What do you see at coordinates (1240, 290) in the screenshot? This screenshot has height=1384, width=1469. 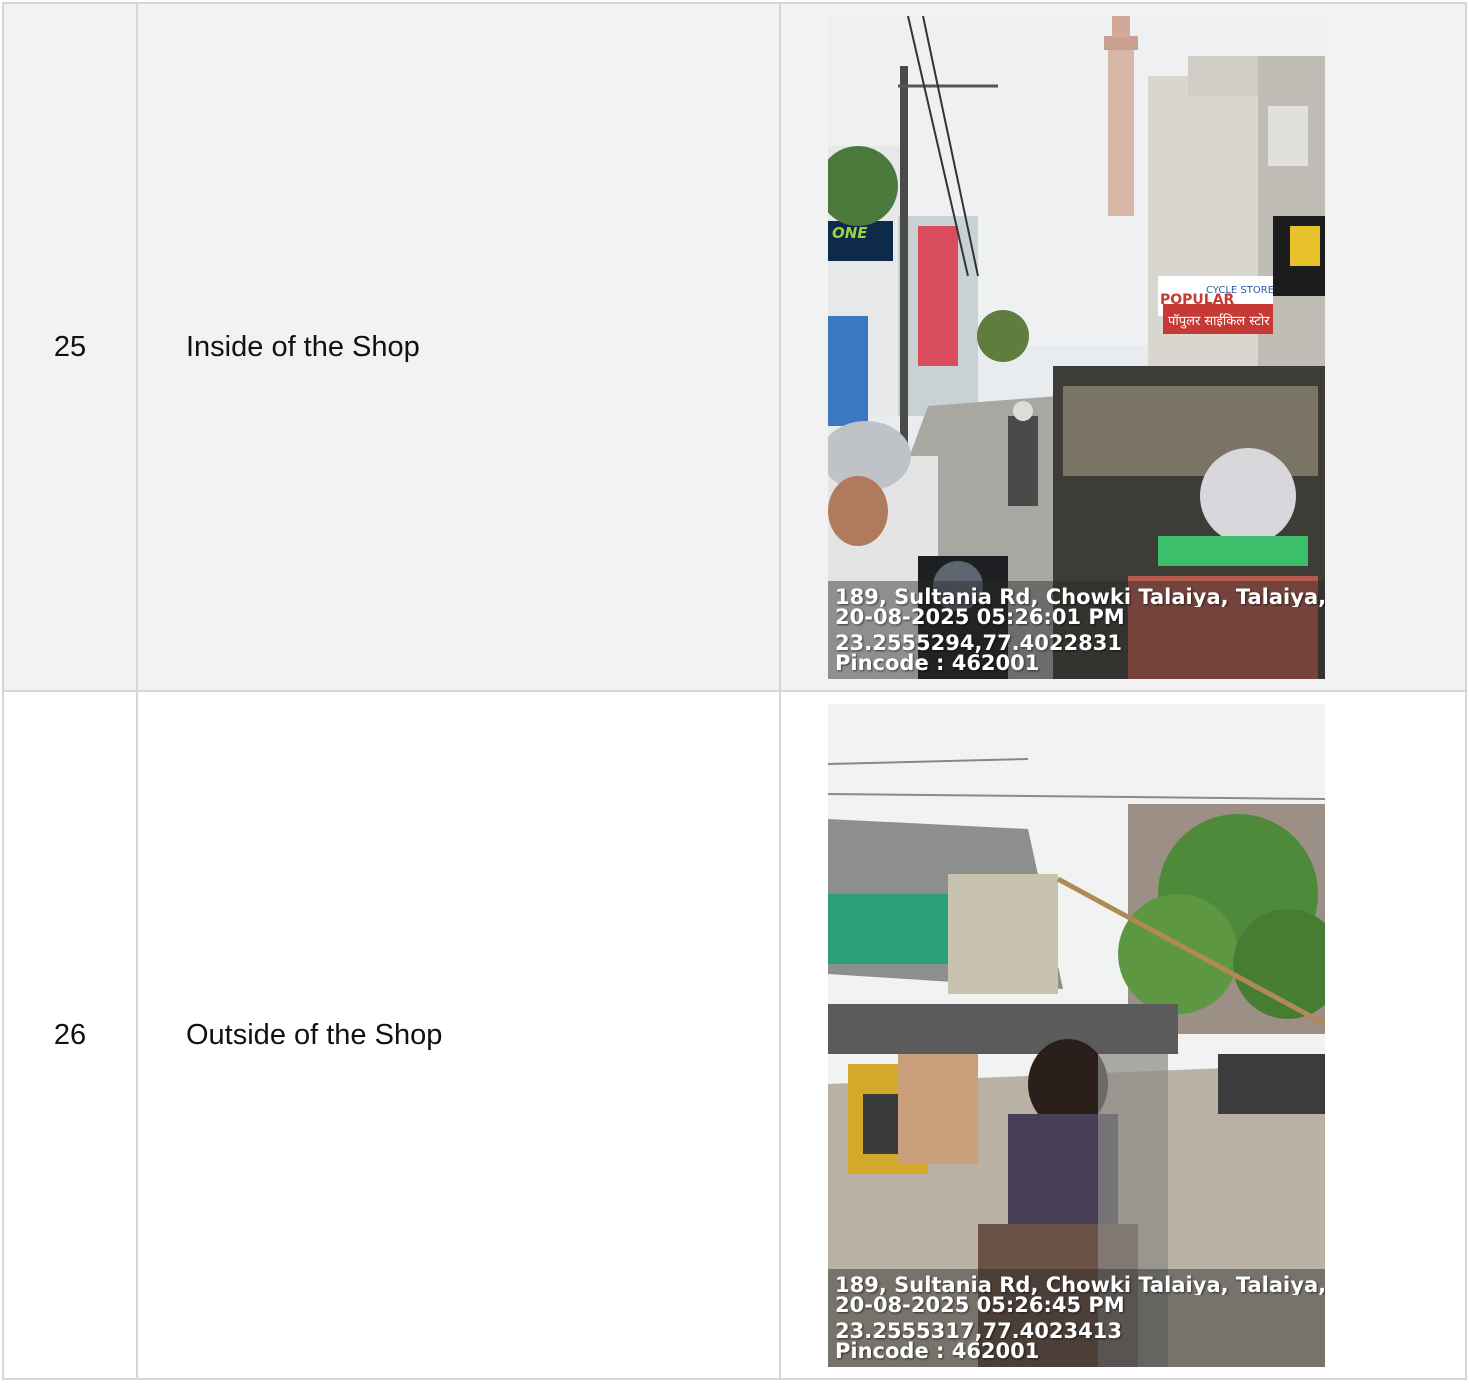 I see `sign-cycle-store: CYCLE STORE` at bounding box center [1240, 290].